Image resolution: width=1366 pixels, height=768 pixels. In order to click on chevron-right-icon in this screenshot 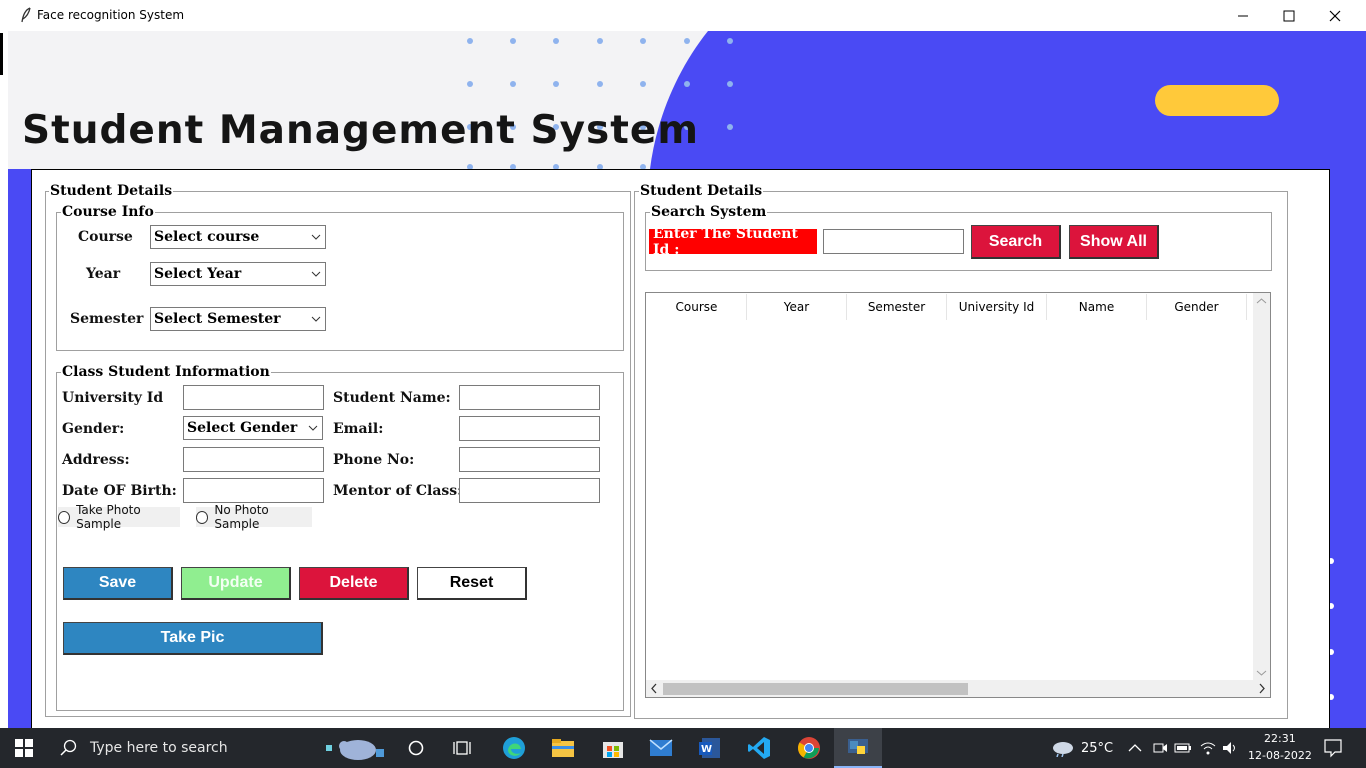, I will do `click(1261, 688)`.